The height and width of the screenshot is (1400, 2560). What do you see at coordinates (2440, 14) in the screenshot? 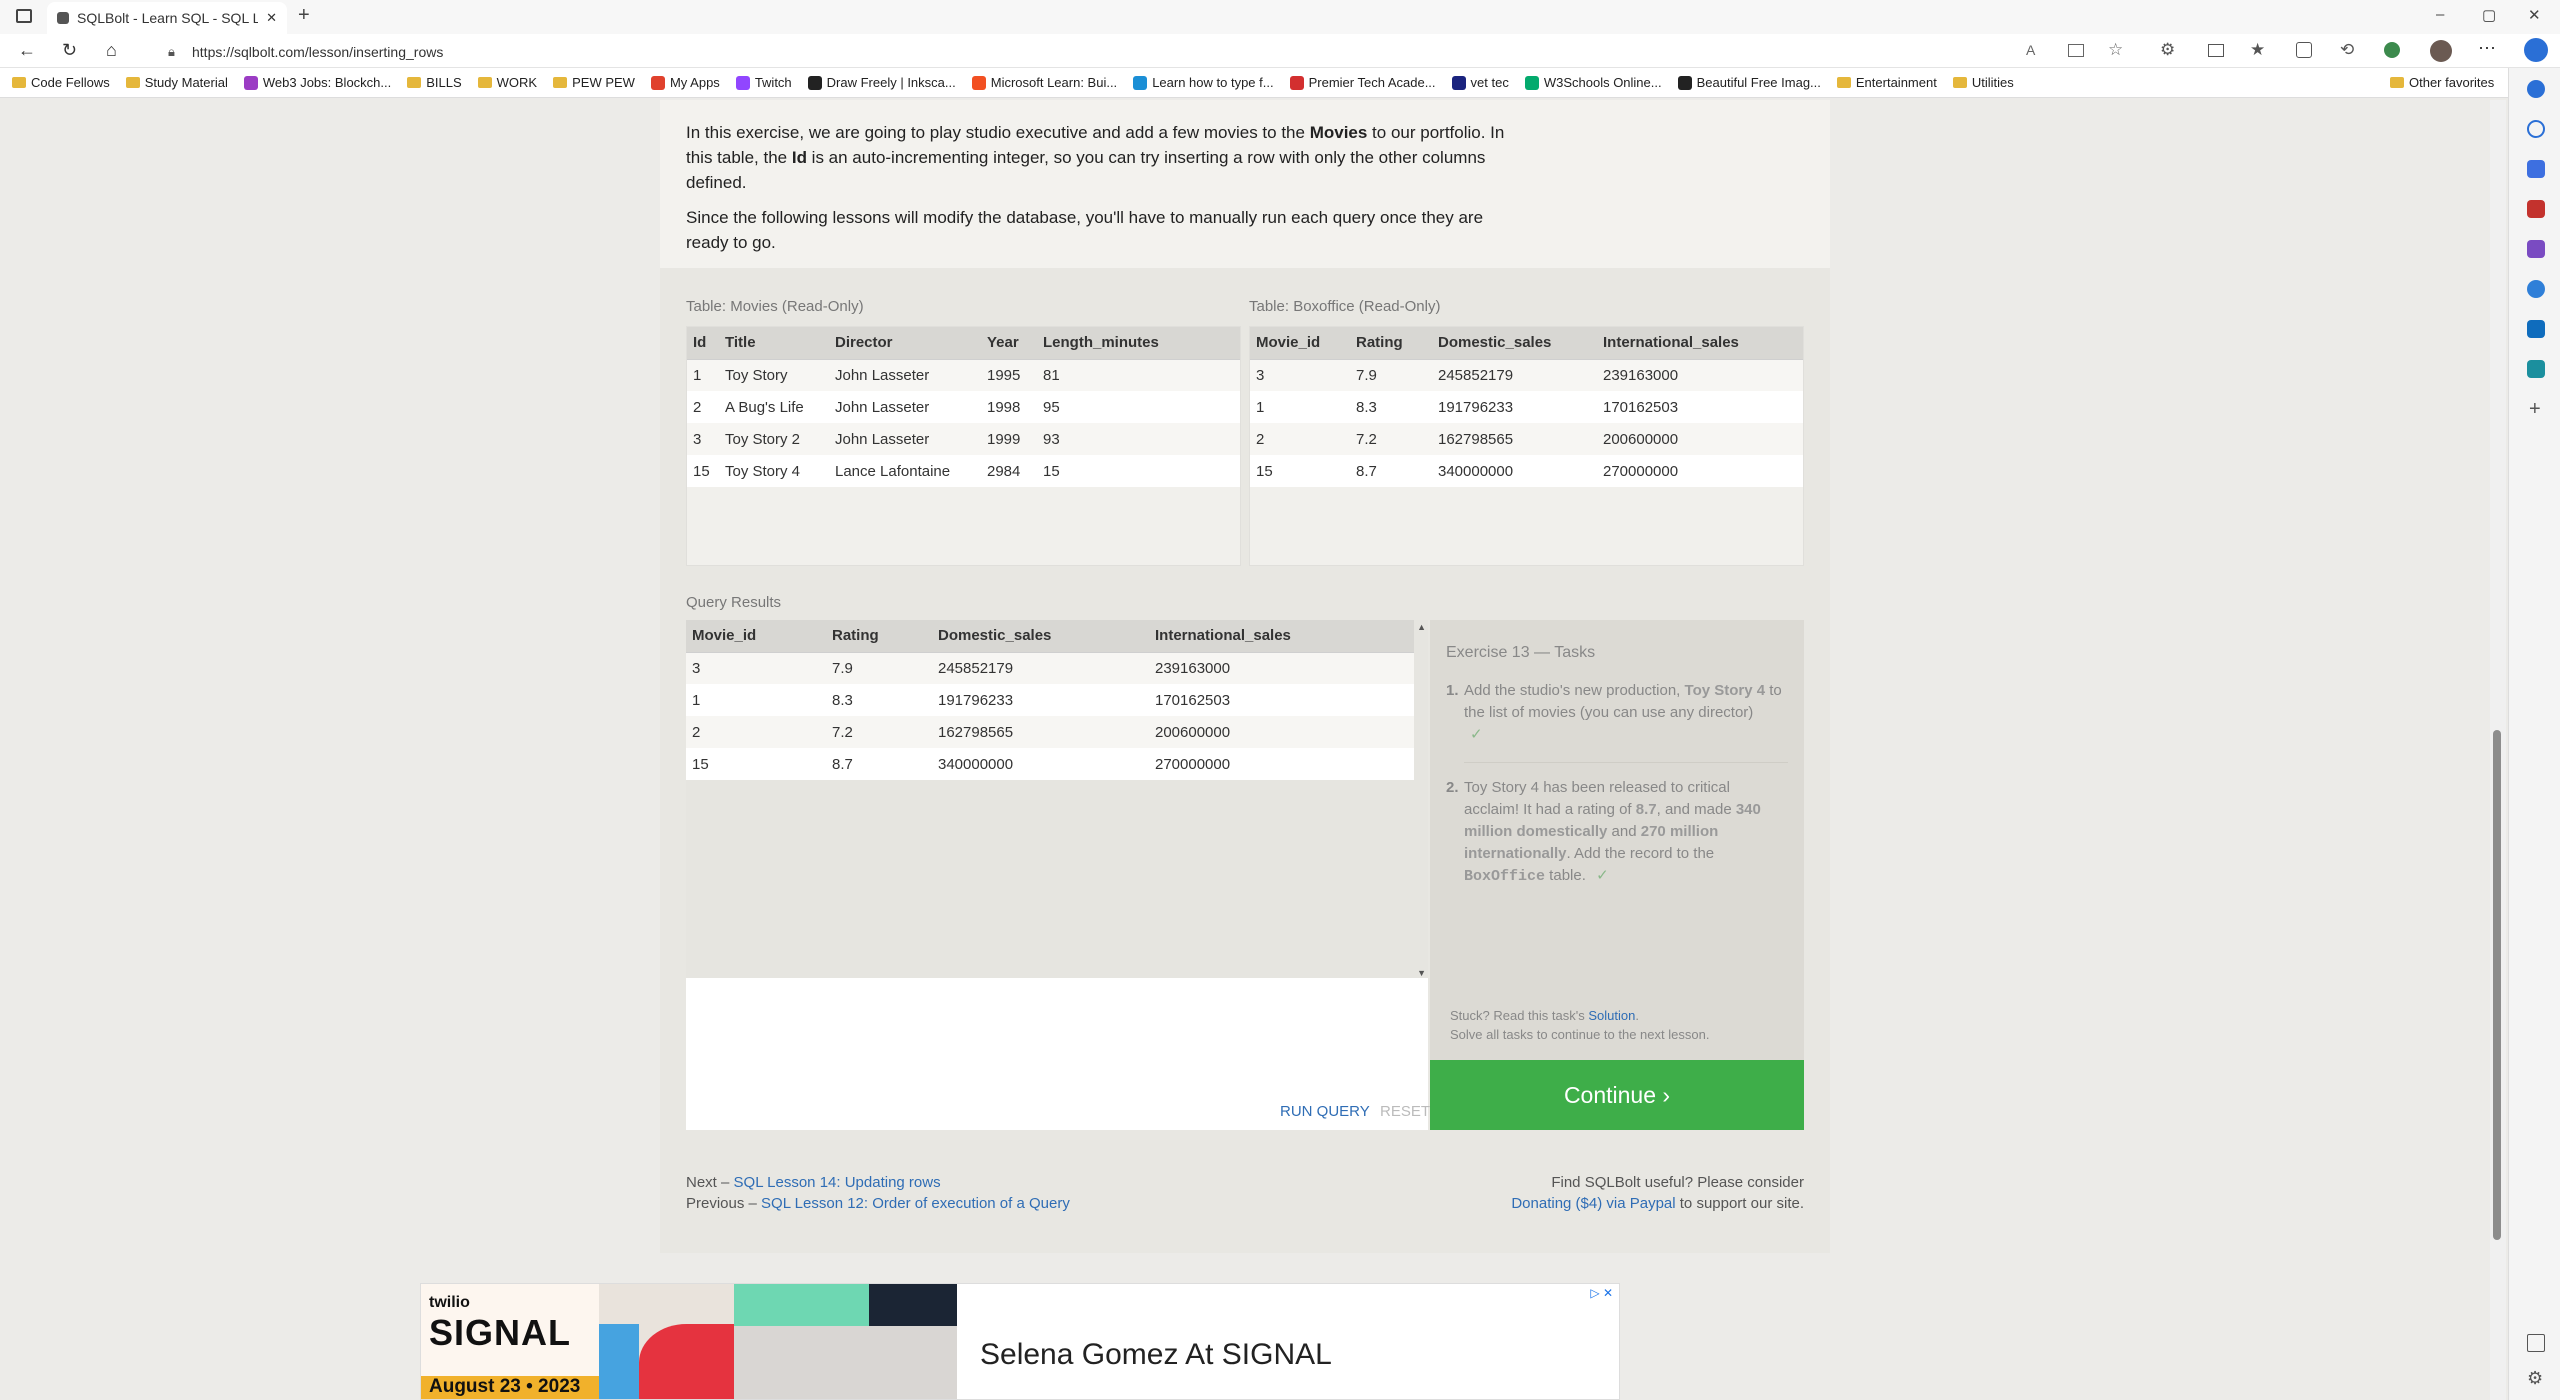
I see `minimize-icon: –` at bounding box center [2440, 14].